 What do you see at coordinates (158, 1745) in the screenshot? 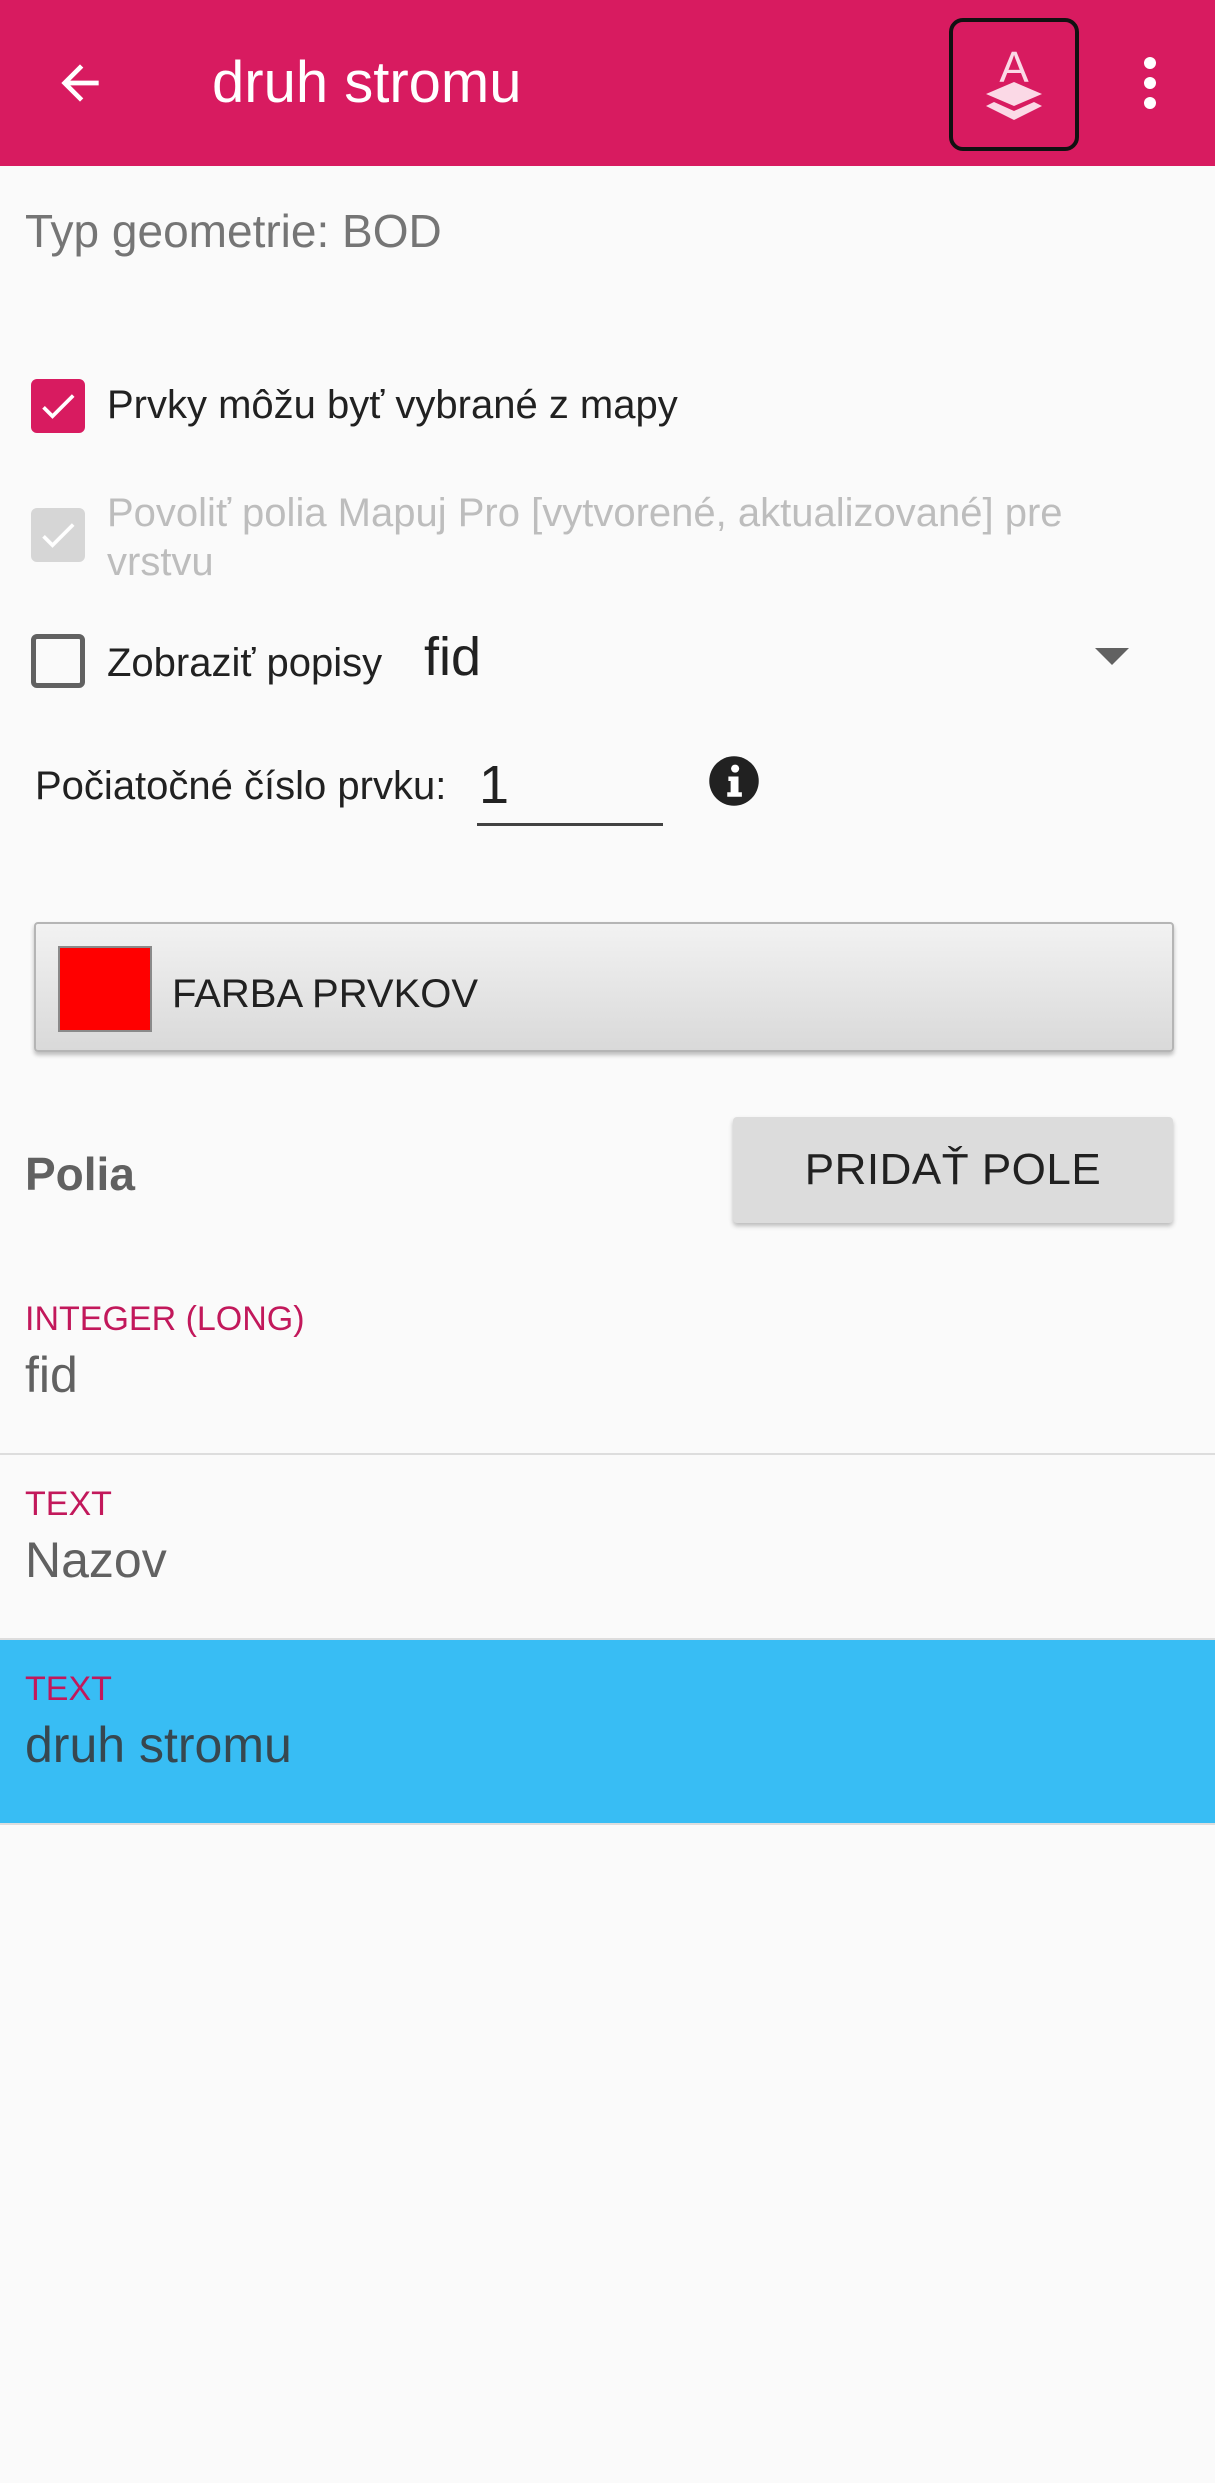
I see `field-name: druh stromu` at bounding box center [158, 1745].